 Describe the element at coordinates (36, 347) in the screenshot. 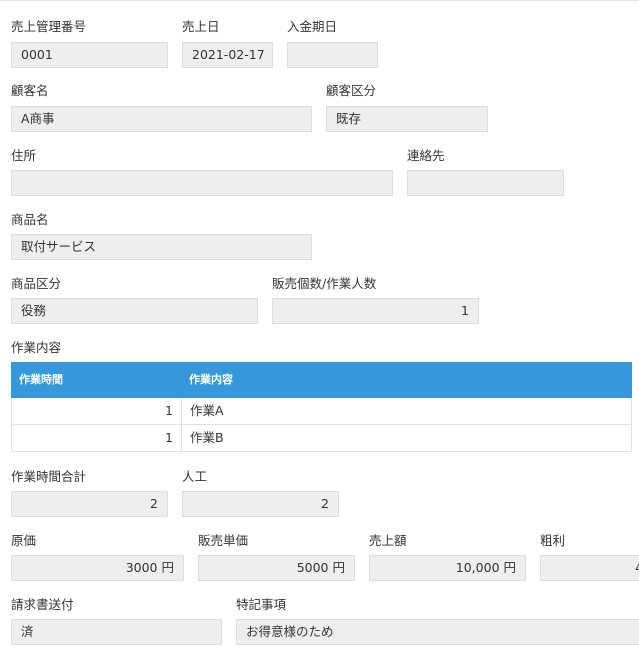

I see `work-table-label: 作業内容` at that location.